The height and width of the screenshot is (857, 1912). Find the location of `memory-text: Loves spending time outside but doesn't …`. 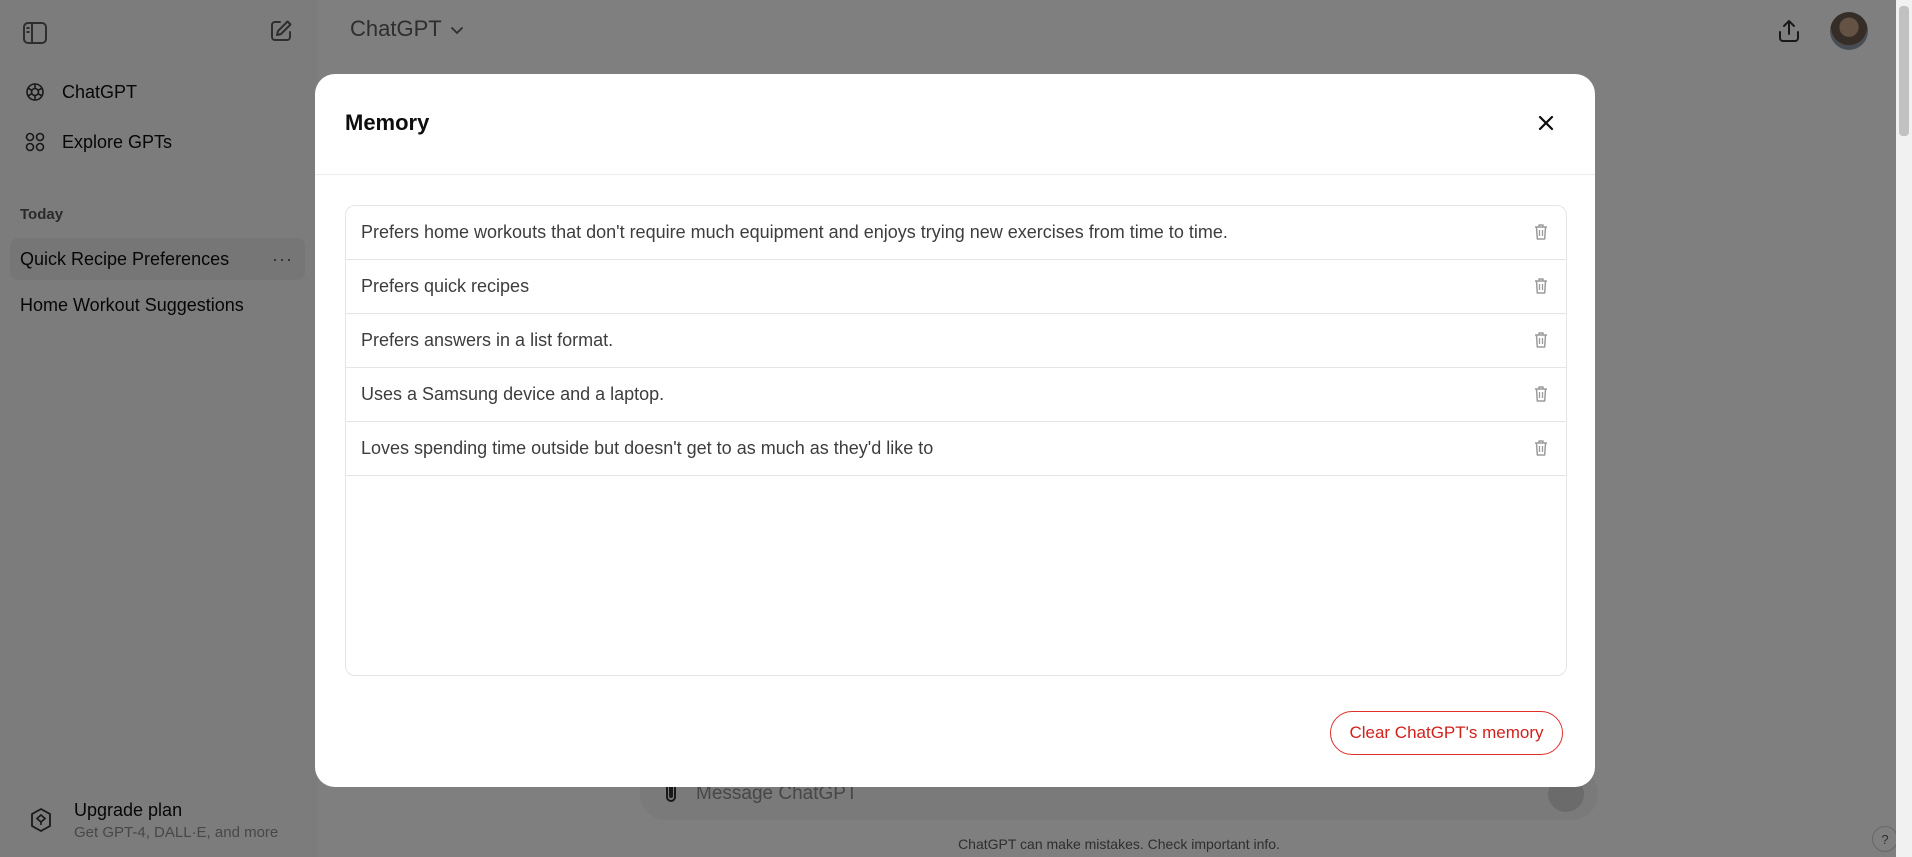

memory-text: Loves spending time outside but doesn't … is located at coordinates (647, 448).